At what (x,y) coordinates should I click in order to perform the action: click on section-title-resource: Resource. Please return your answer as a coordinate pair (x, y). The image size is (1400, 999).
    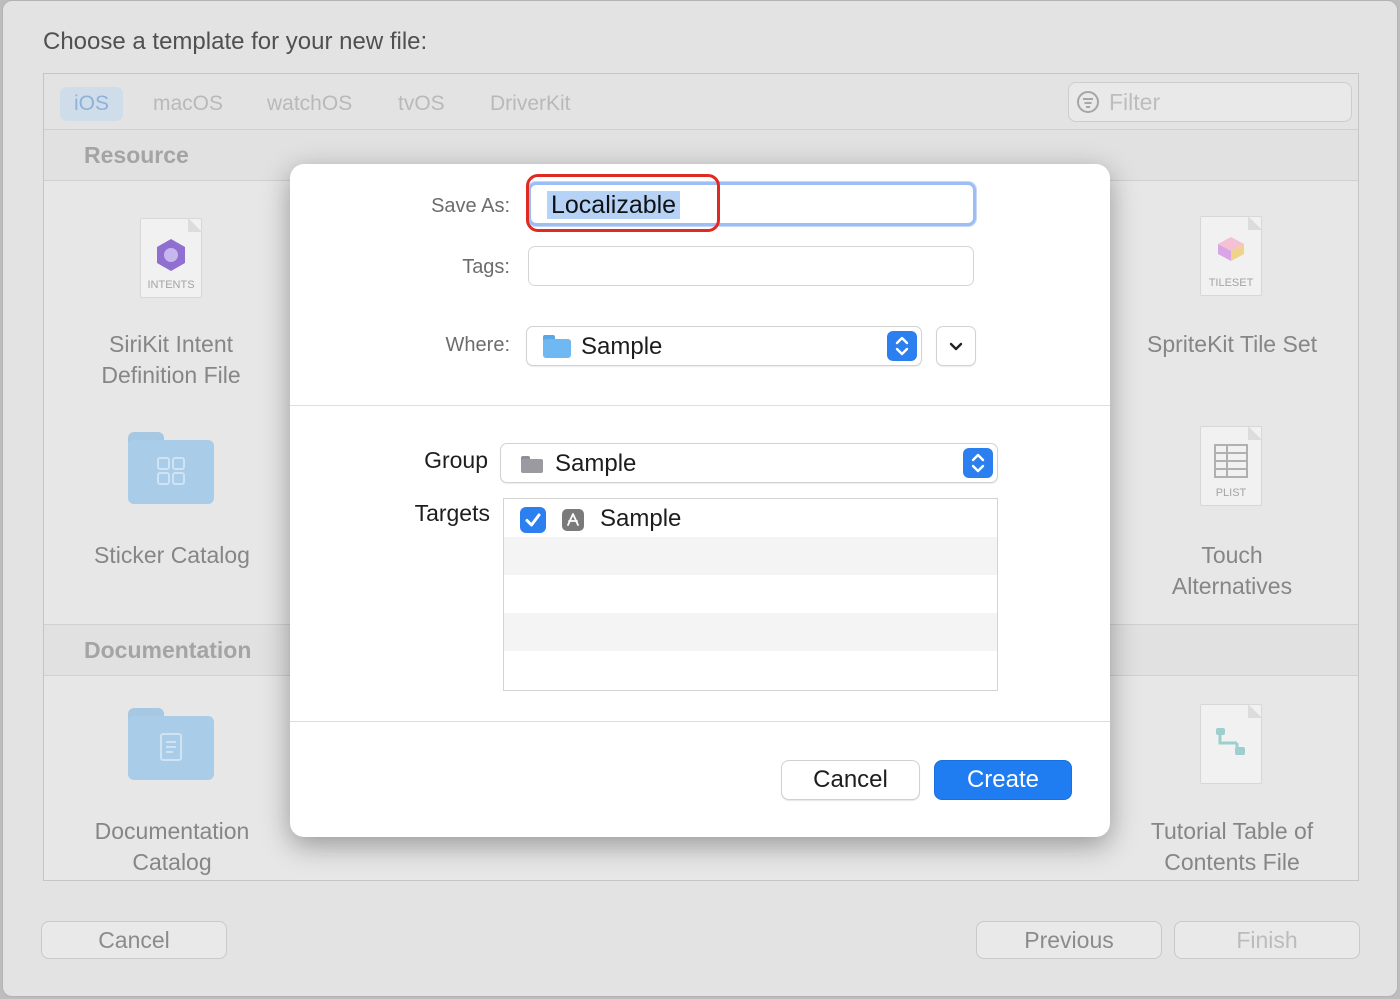
    Looking at the image, I should click on (136, 155).